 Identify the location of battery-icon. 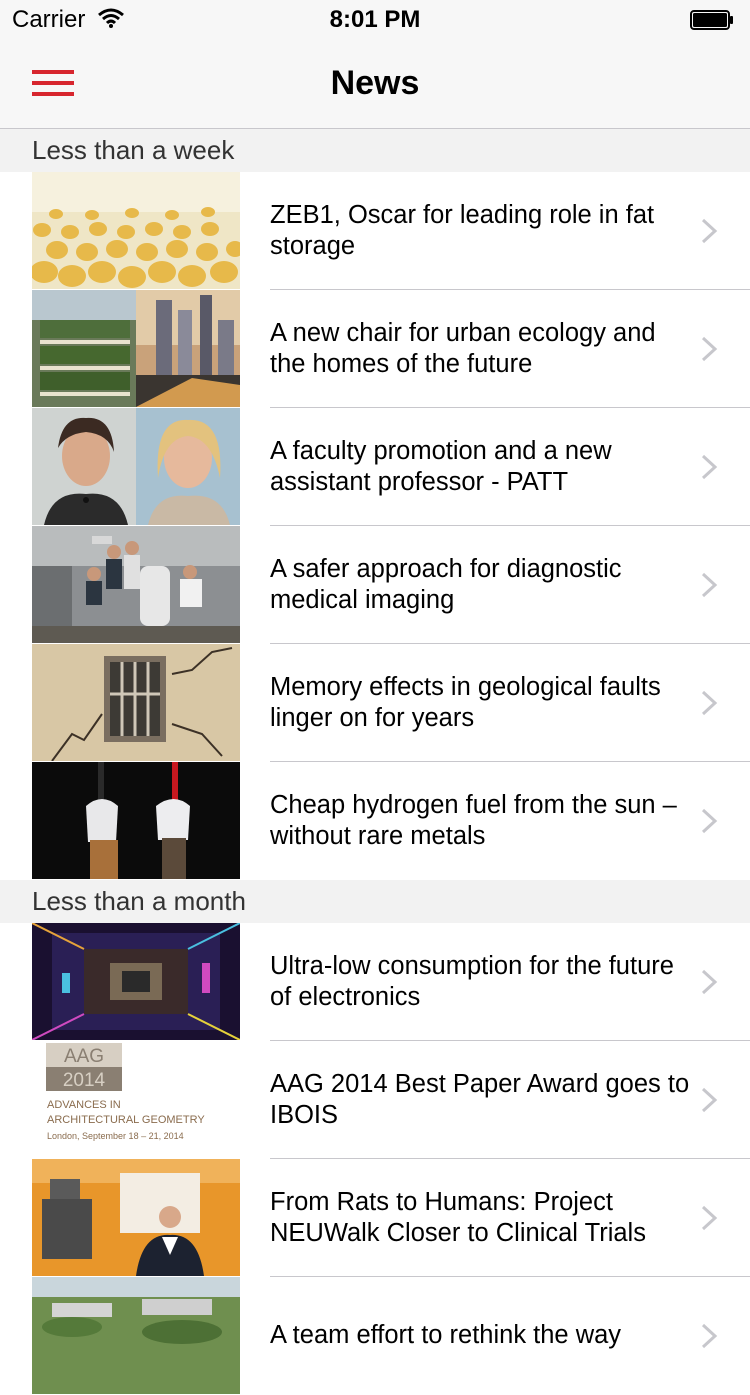
(711, 20).